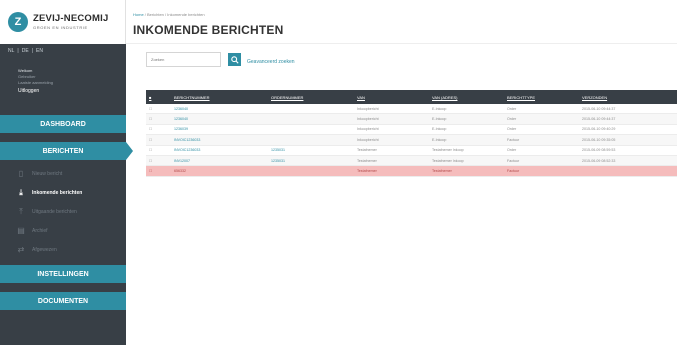 The height and width of the screenshot is (345, 677). What do you see at coordinates (21, 249) in the screenshot?
I see `rejected-icon: ⇄` at bounding box center [21, 249].